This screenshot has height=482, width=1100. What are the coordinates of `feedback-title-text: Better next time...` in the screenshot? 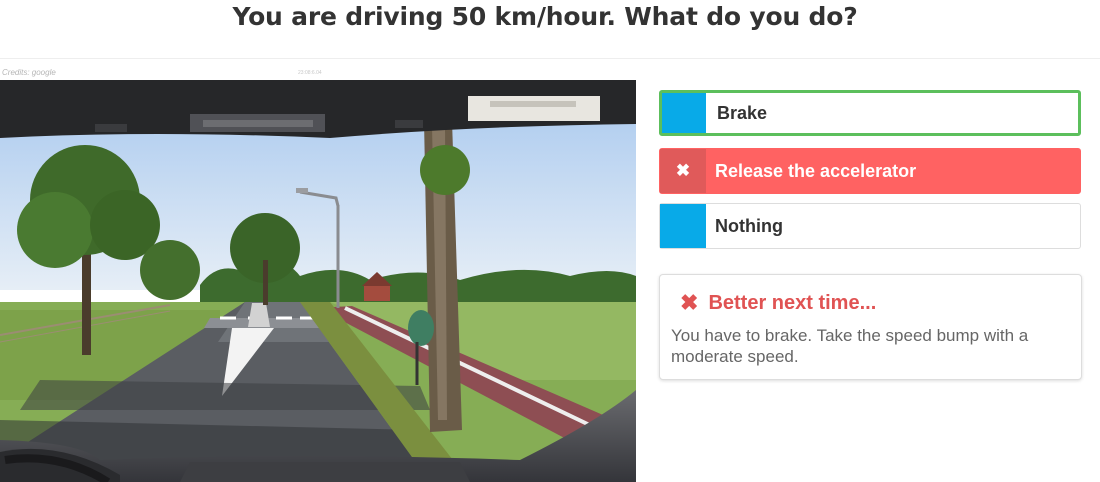 It's located at (792, 302).